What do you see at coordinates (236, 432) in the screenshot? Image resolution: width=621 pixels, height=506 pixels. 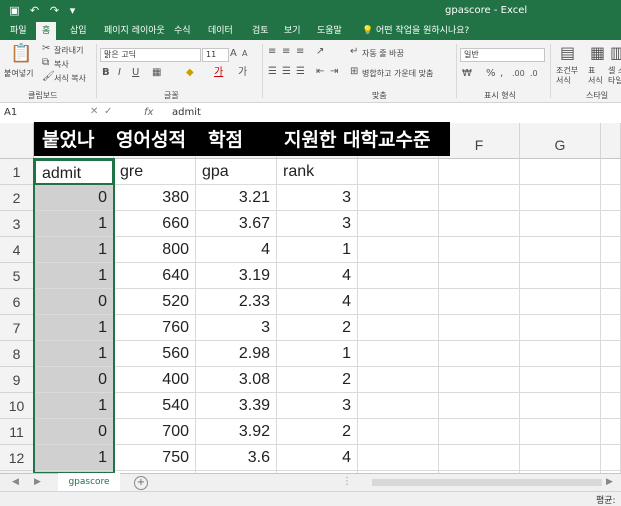 I see `table-cell: 3.92` at bounding box center [236, 432].